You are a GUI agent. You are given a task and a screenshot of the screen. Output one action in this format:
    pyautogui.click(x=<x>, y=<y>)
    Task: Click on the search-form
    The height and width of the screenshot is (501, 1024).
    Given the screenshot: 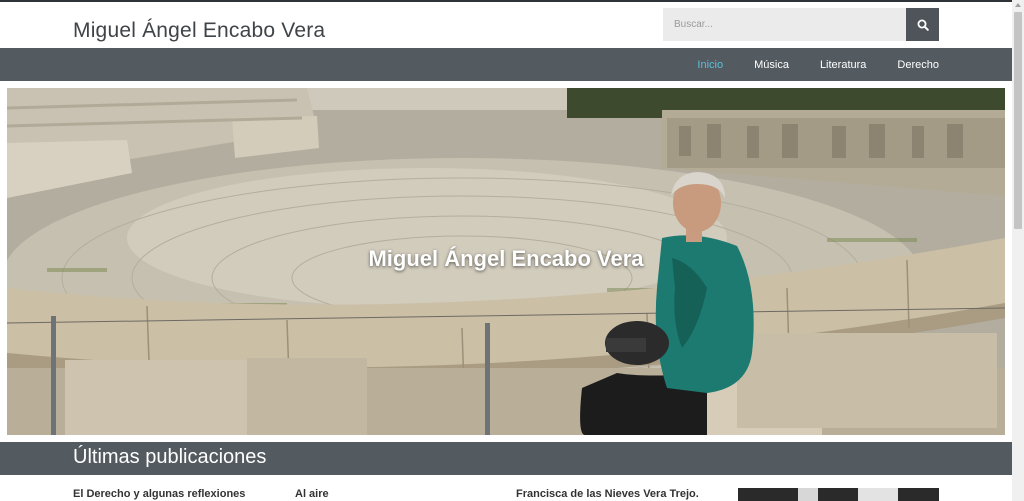 What is the action you would take?
    pyautogui.click(x=801, y=24)
    